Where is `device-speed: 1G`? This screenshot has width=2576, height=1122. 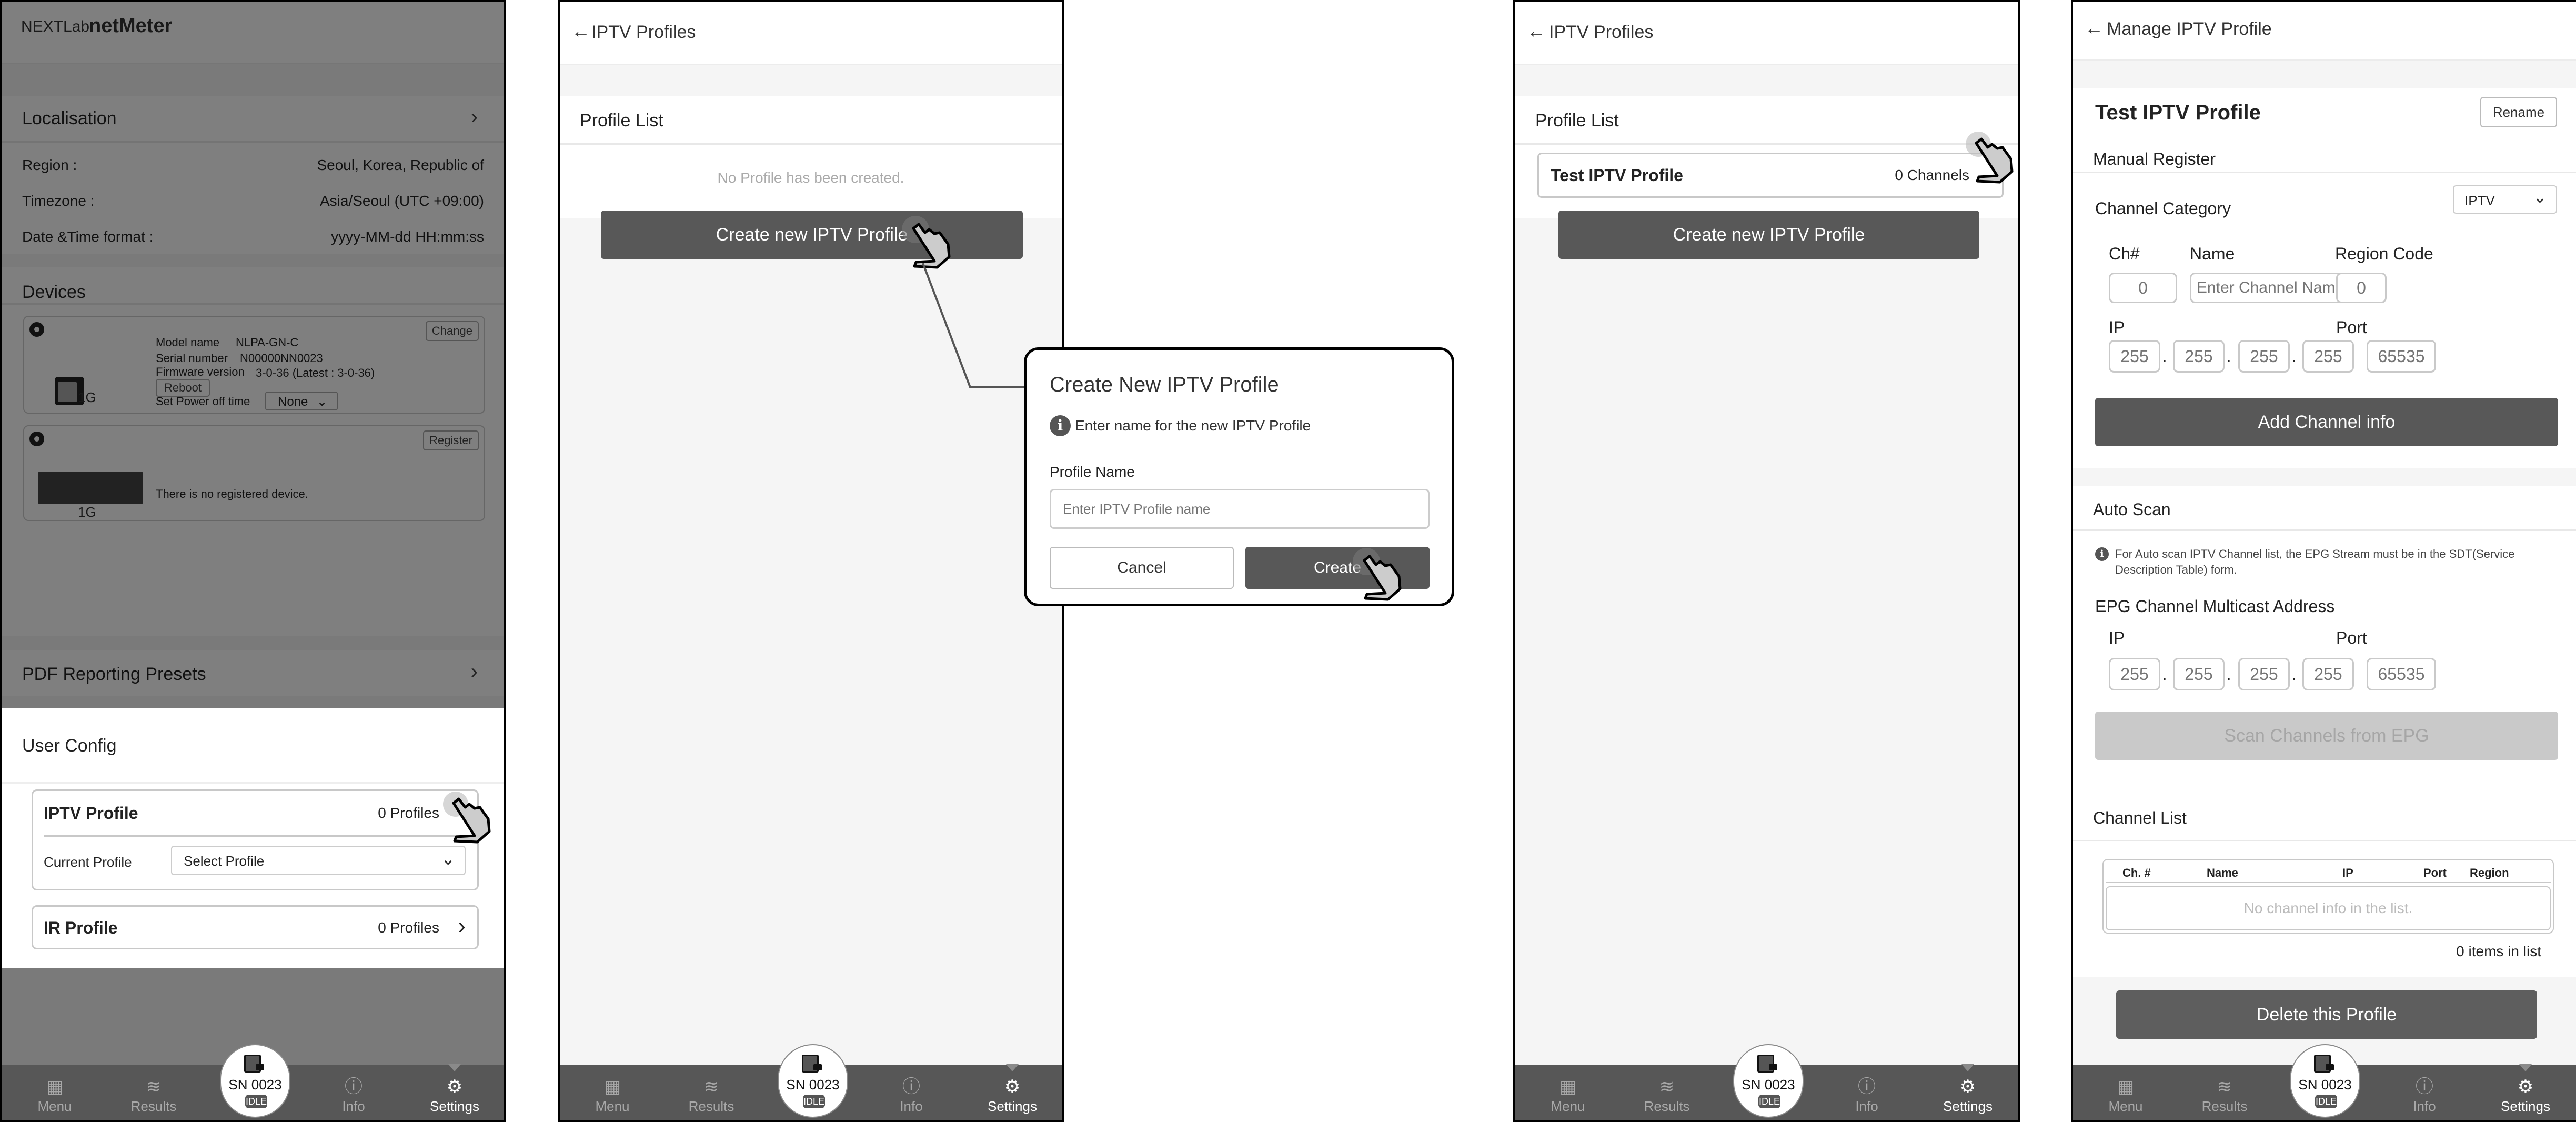
device-speed: 1G is located at coordinates (87, 512).